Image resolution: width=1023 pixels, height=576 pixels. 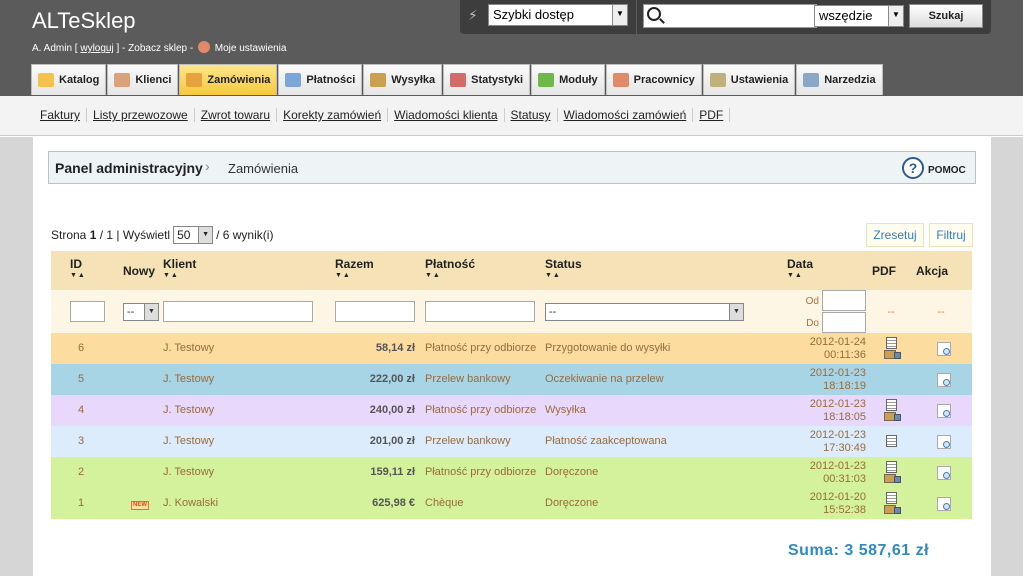 What do you see at coordinates (829, 472) in the screenshot?
I see `order-date: 2012-01-23 00:31:03` at bounding box center [829, 472].